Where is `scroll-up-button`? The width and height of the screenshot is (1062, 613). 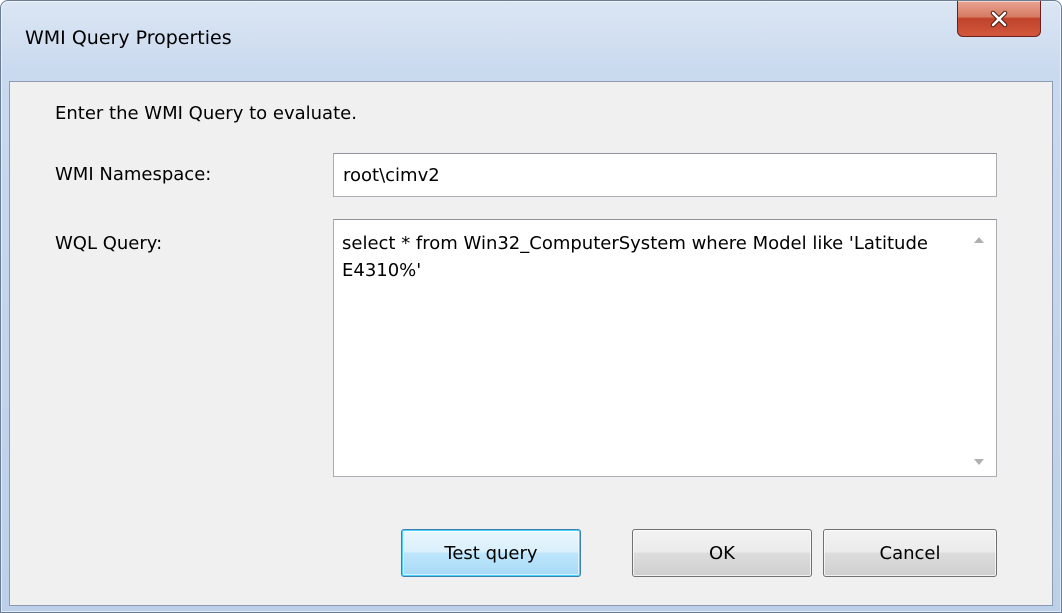 scroll-up-button is located at coordinates (979, 237).